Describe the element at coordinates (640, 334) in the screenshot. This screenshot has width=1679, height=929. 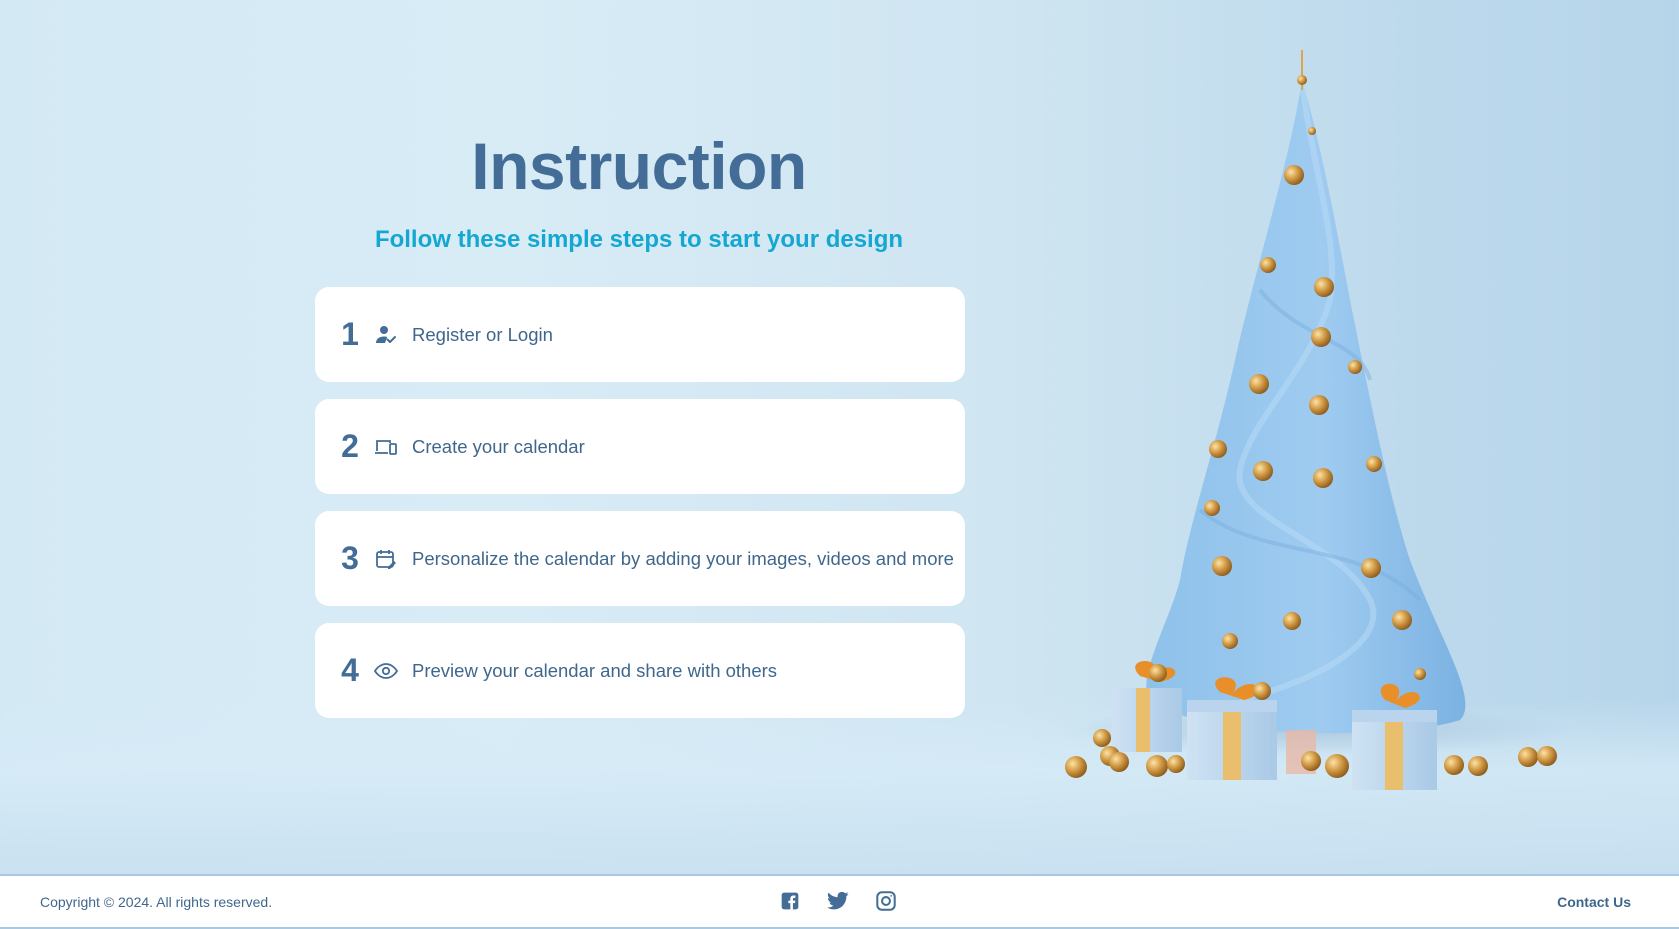
I see `step-card-register: 1 Register or Login` at that location.